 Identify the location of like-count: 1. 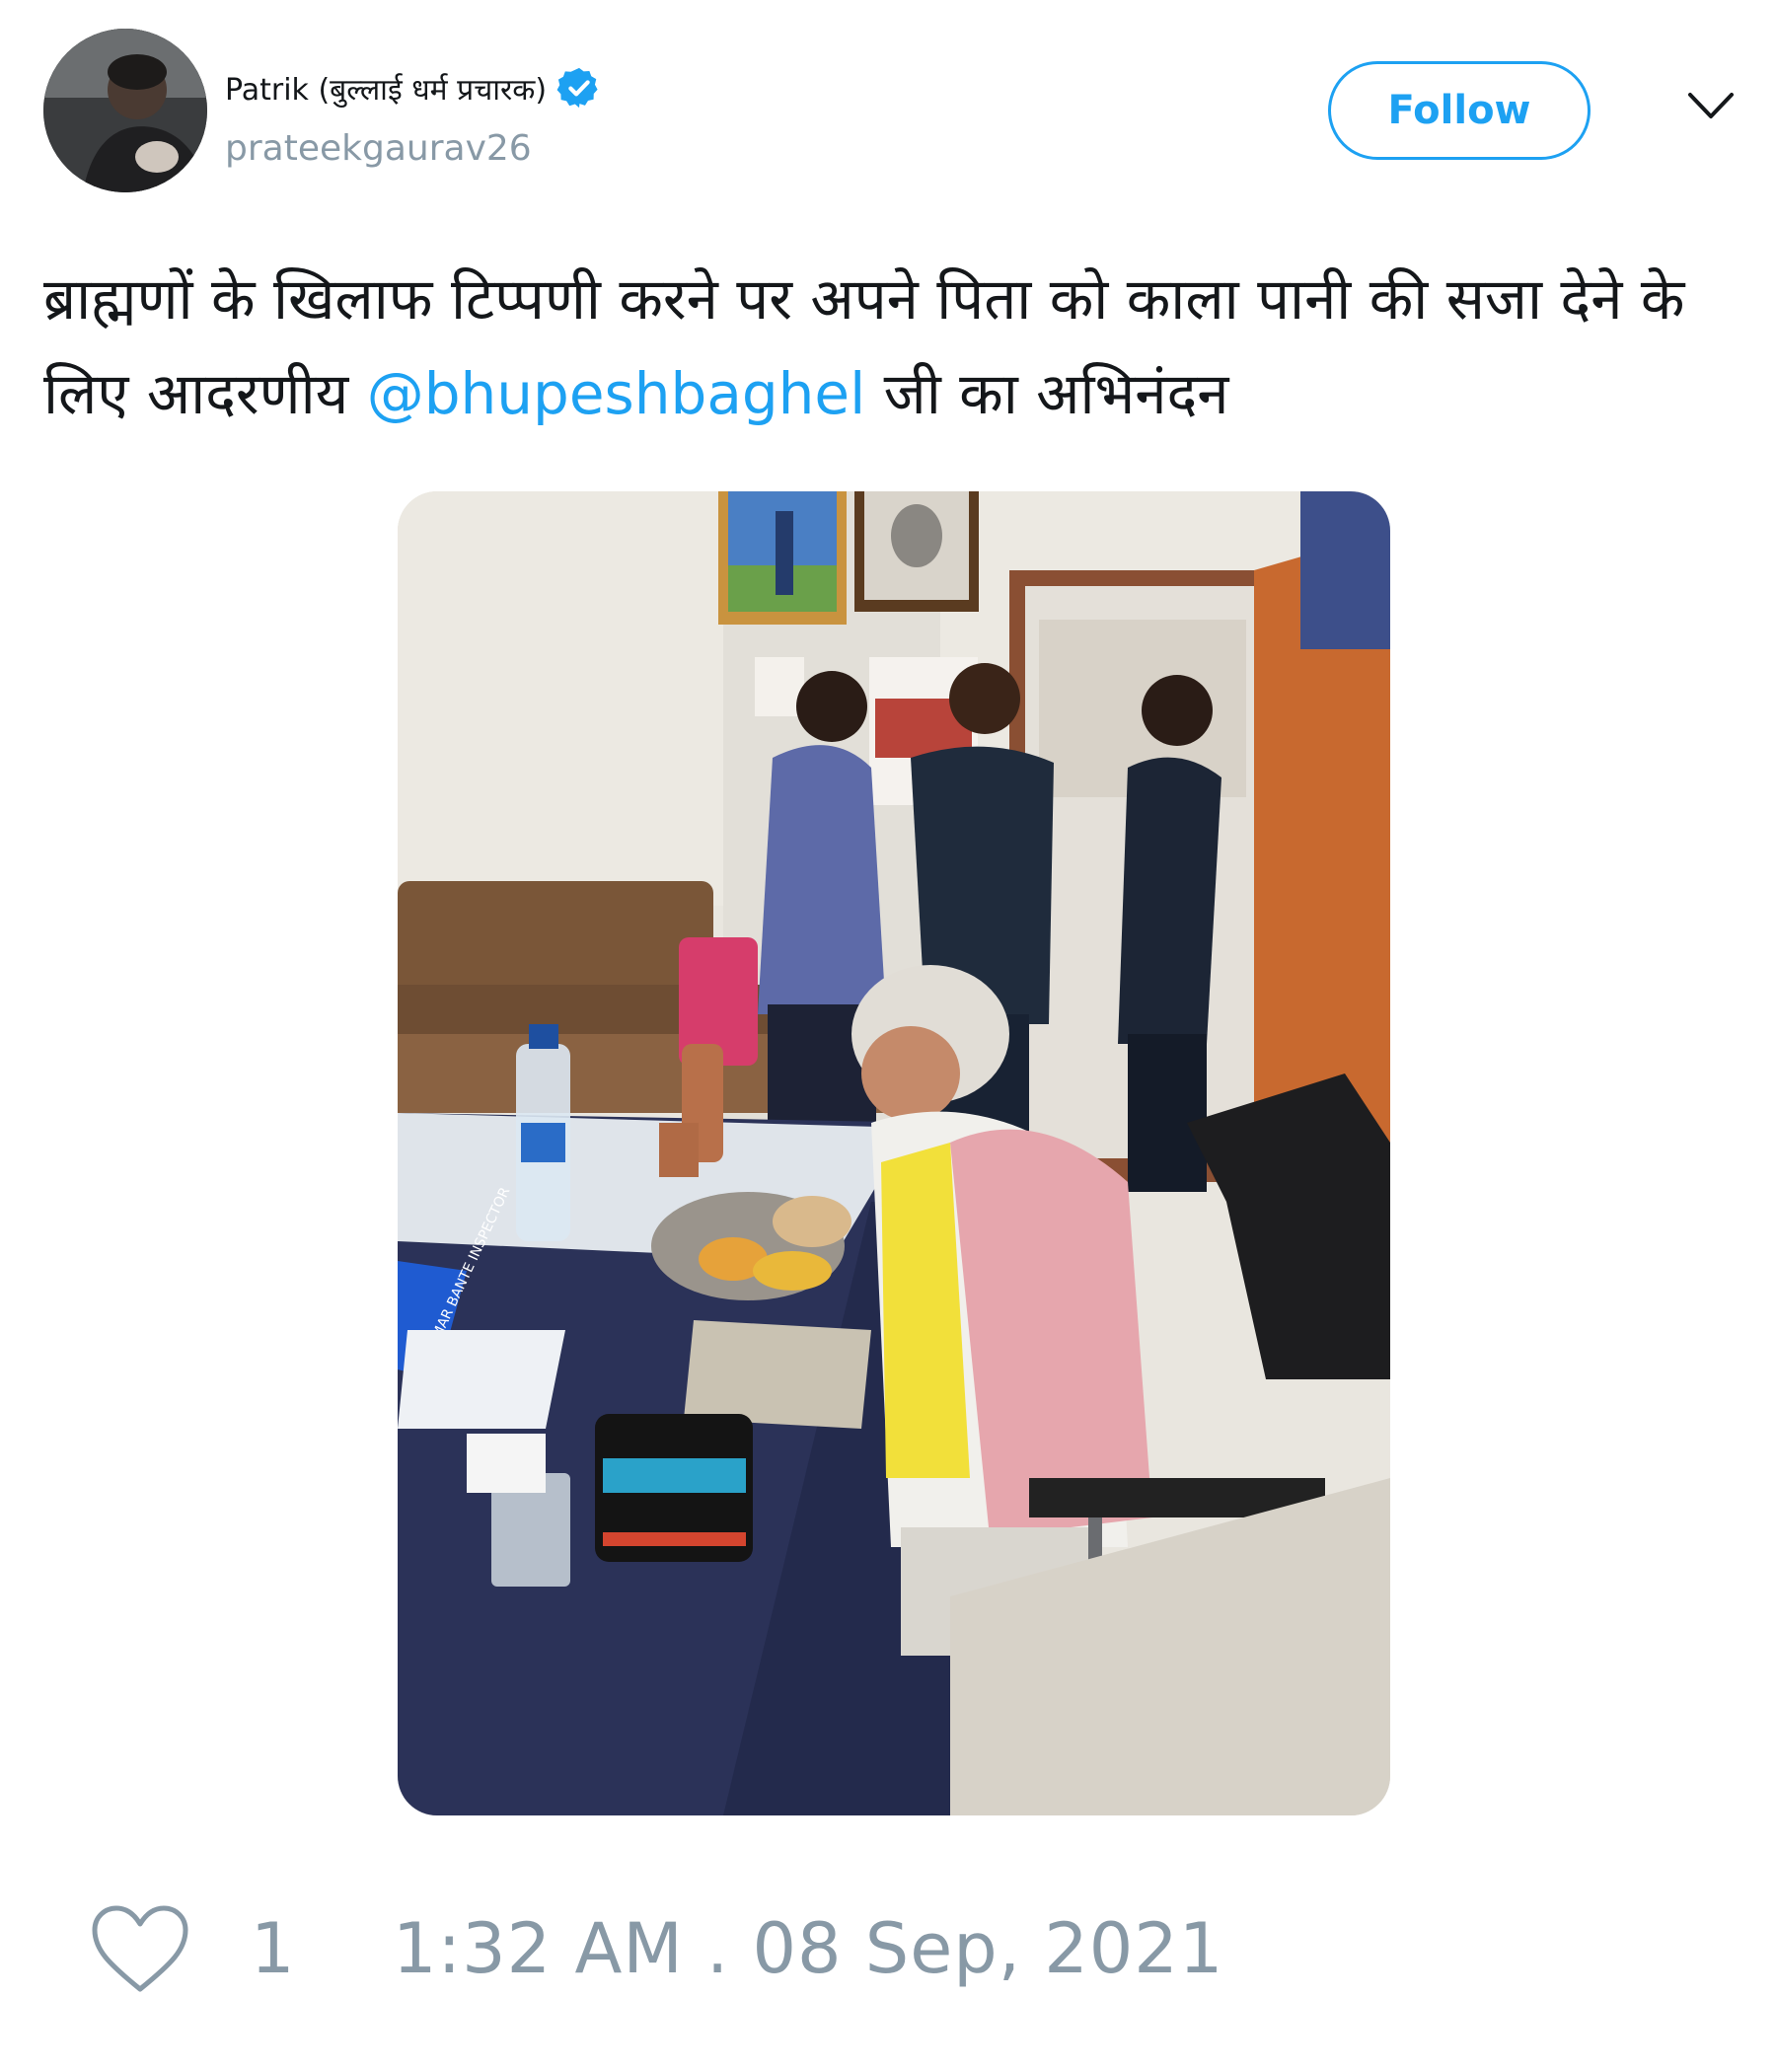
(273, 1949).